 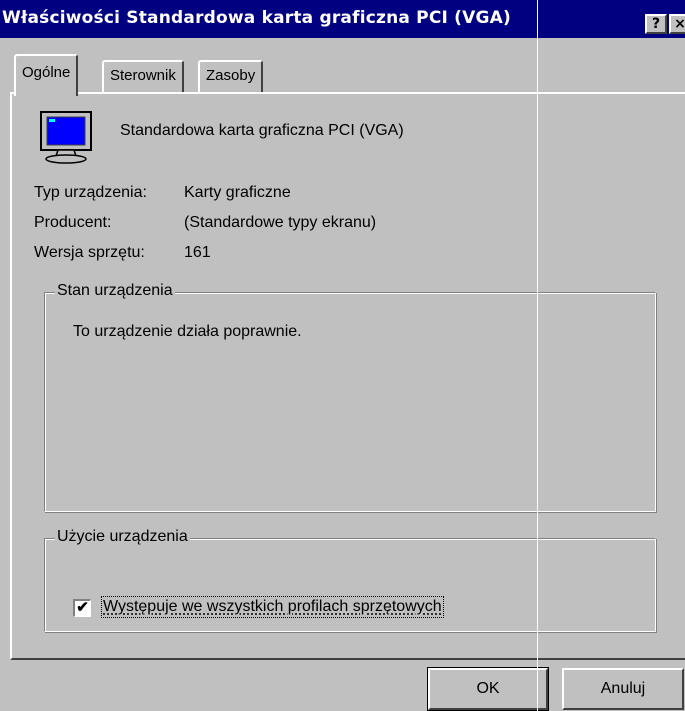 What do you see at coordinates (89, 252) in the screenshot?
I see `hardware-version-label: Wersja sprzętu:` at bounding box center [89, 252].